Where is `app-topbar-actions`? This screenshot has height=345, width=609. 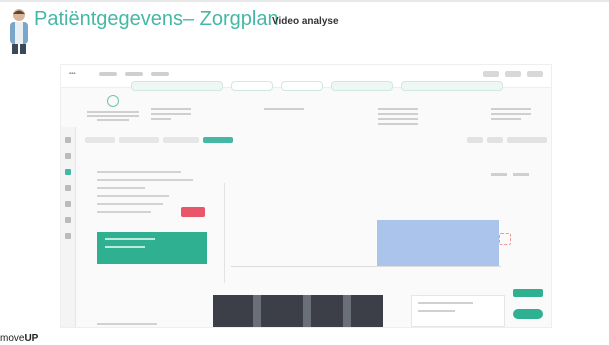 app-topbar-actions is located at coordinates (513, 74).